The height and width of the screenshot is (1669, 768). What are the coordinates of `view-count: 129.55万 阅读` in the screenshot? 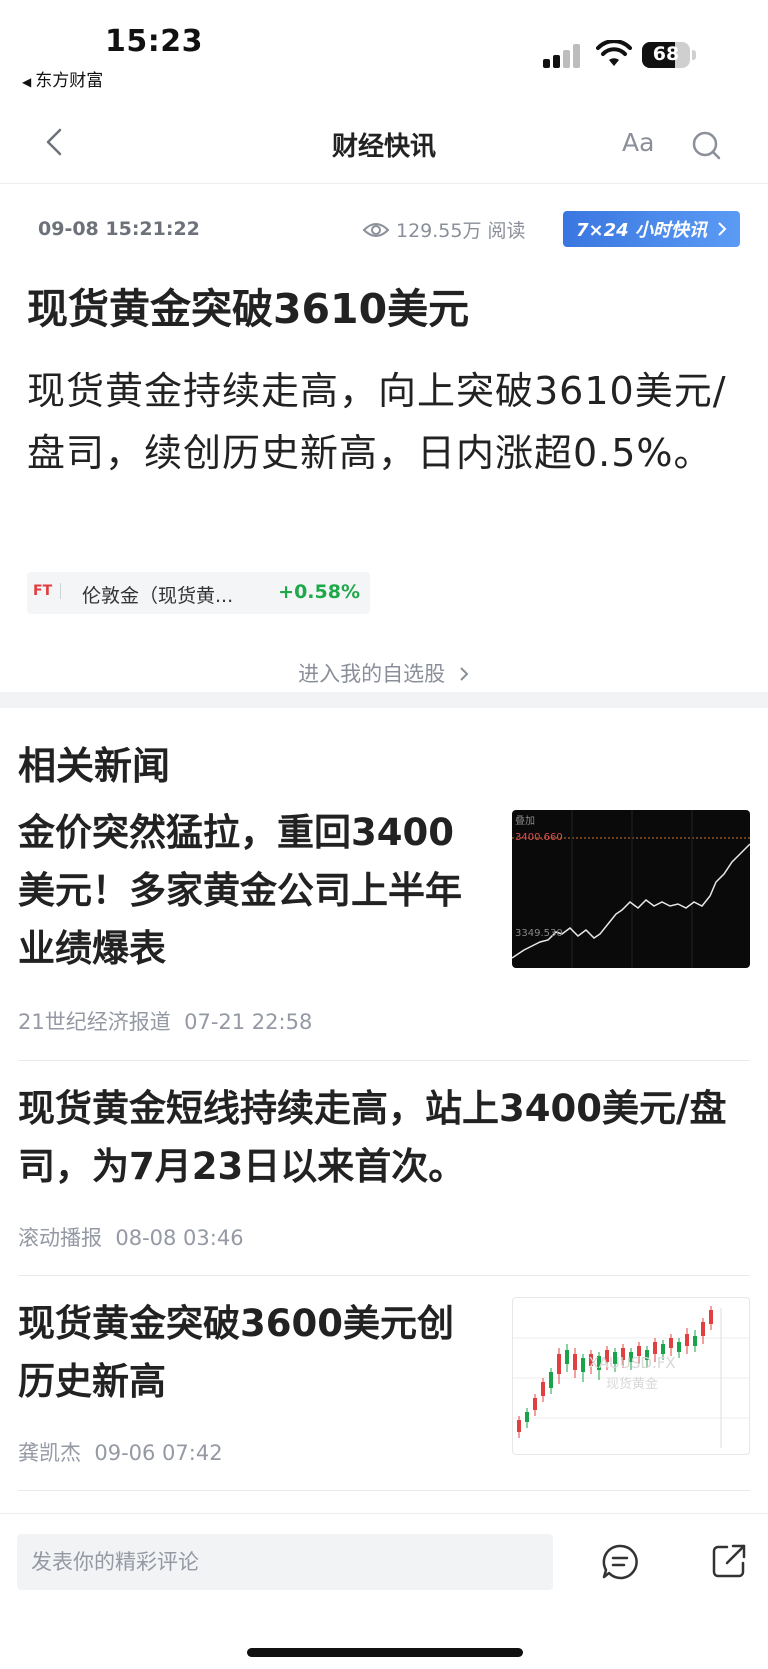 It's located at (444, 229).